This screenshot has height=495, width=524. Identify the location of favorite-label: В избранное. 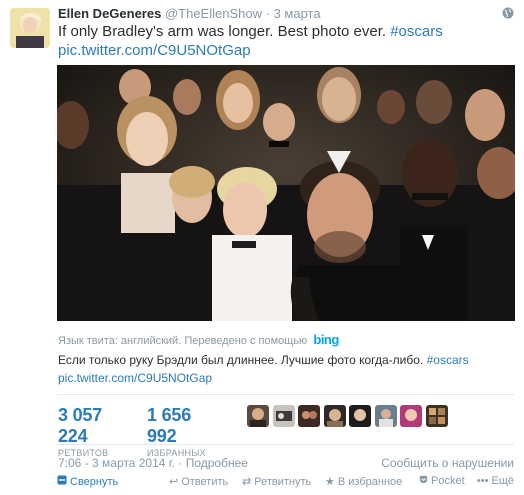
(370, 482).